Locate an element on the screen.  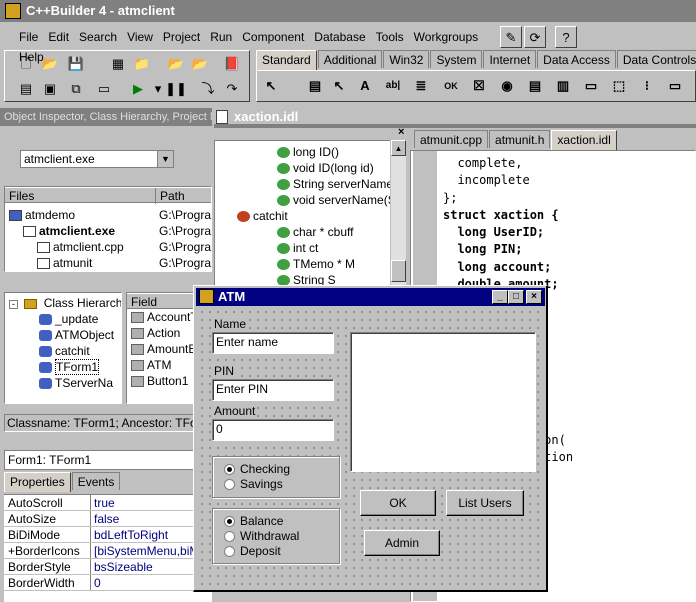
property-row: +BorderIcons [biSystemMenu,biMin is located at coordinates (108, 551).